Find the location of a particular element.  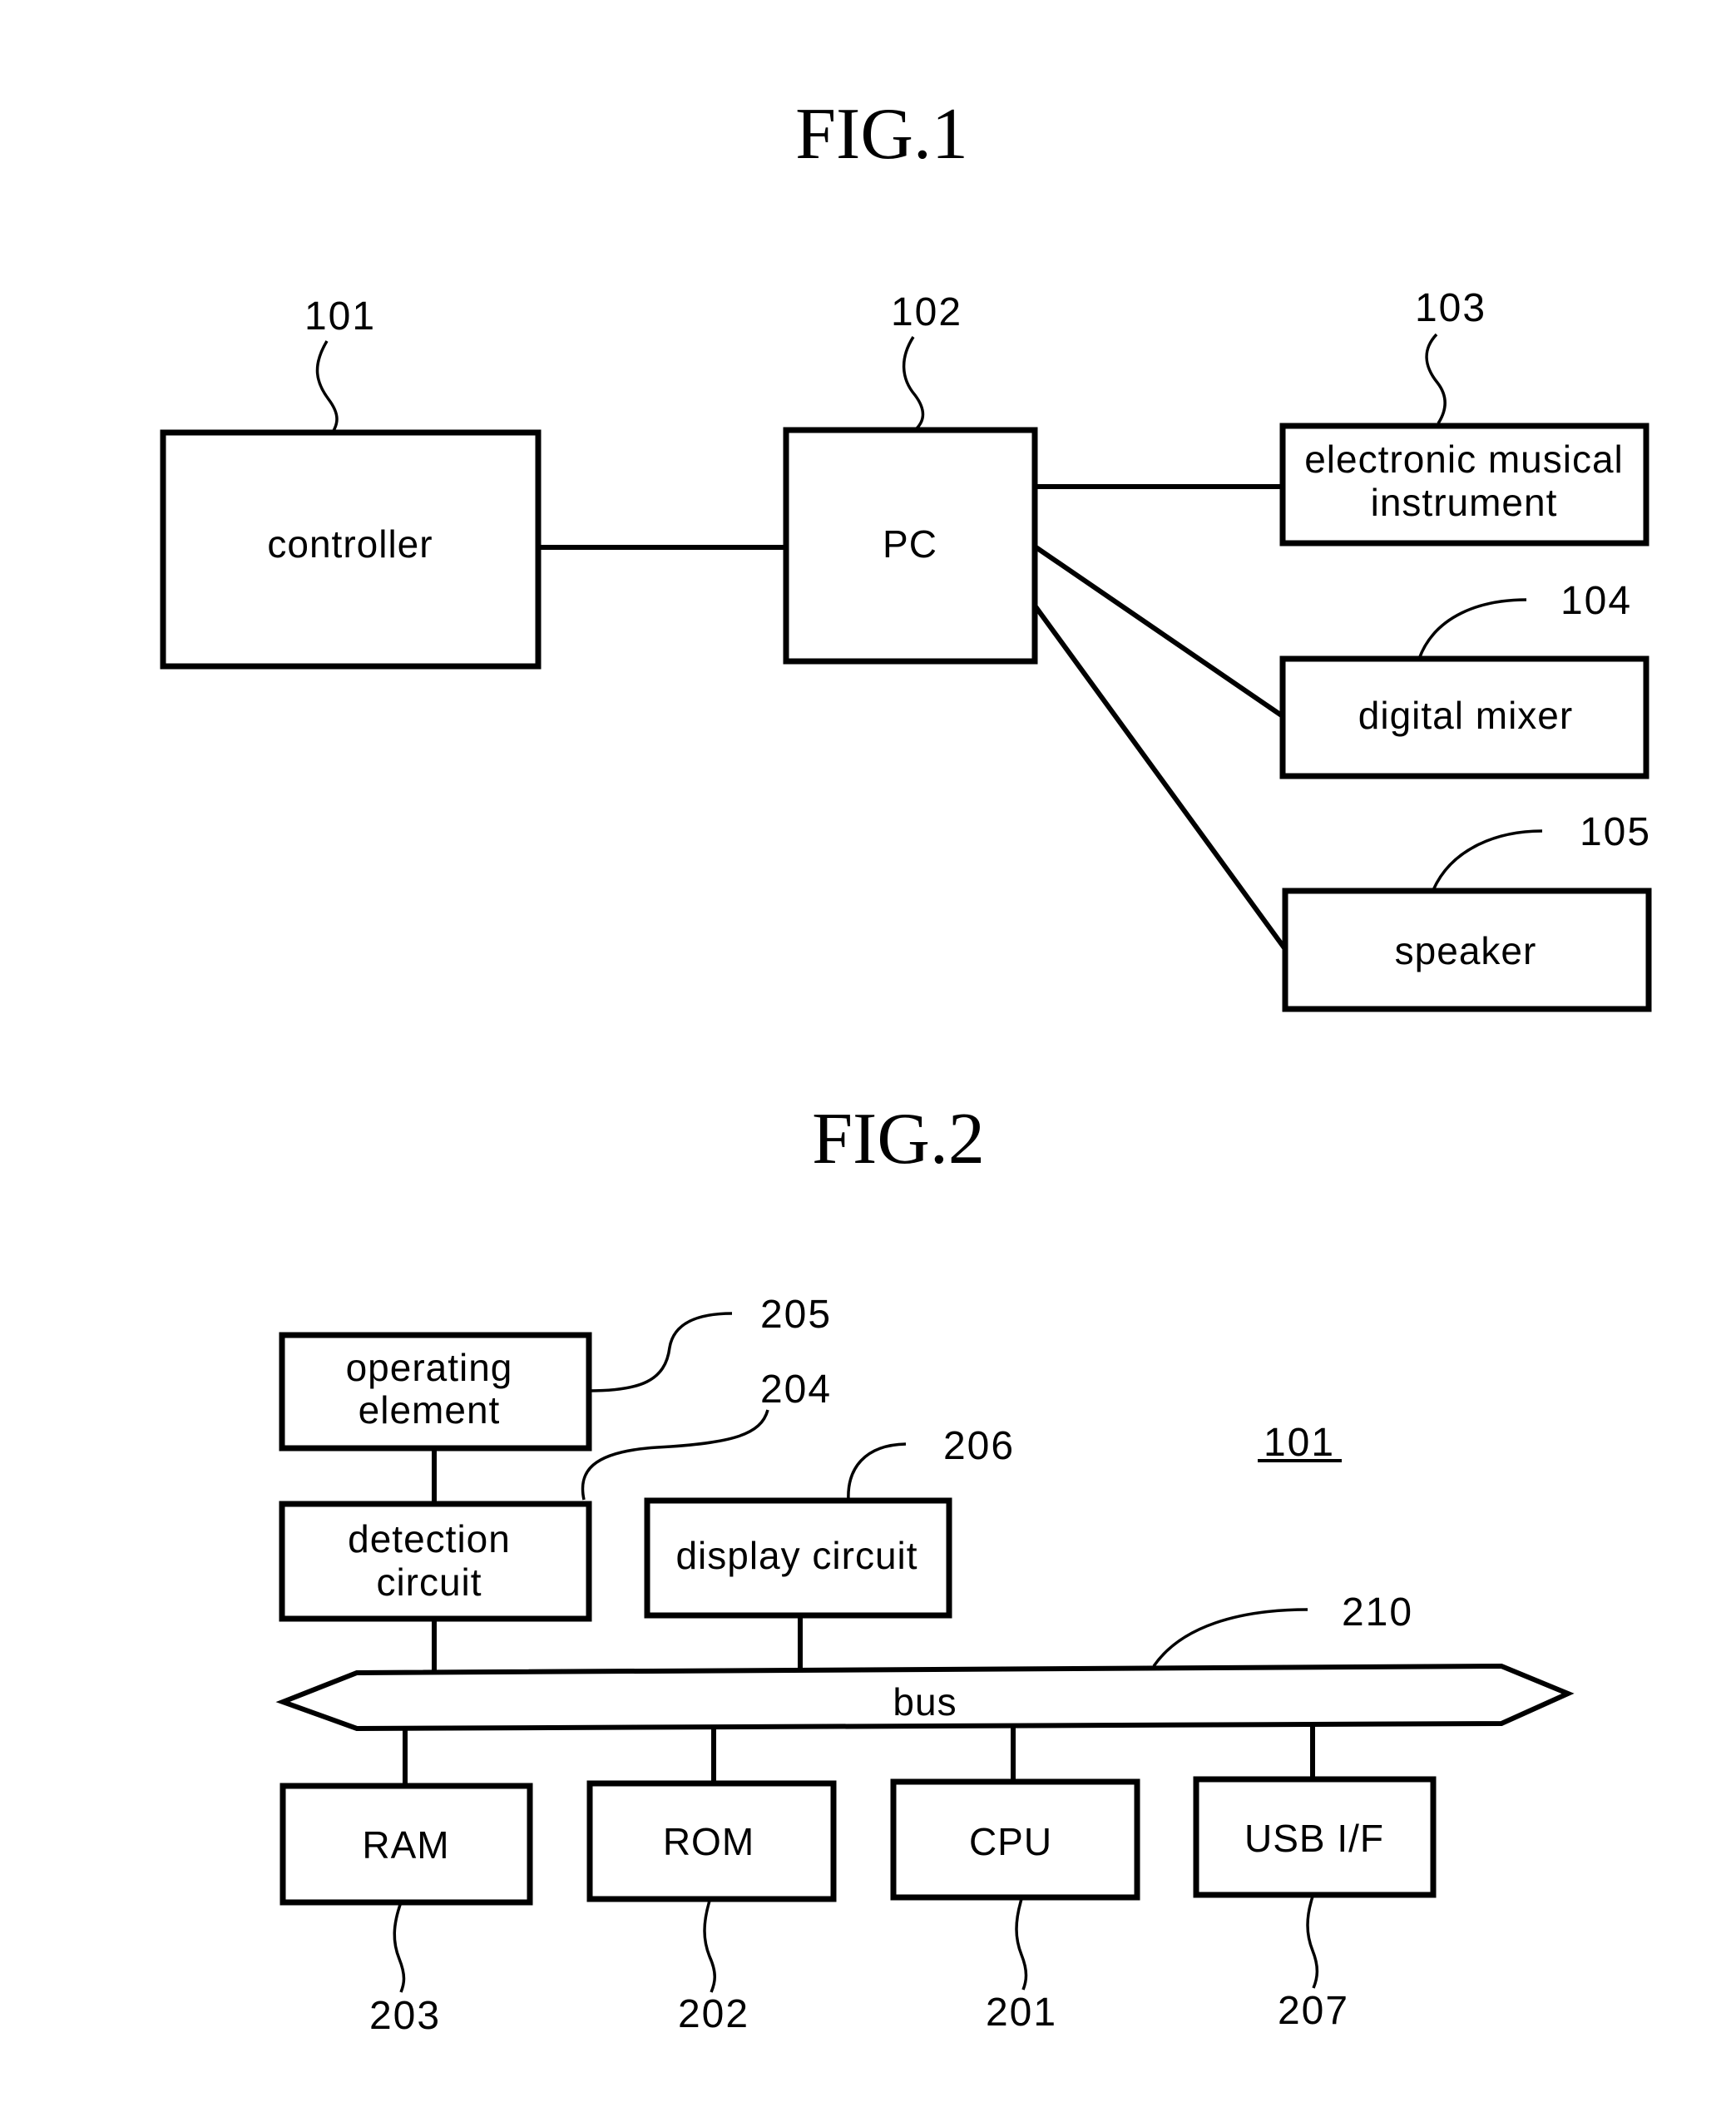

wire-pc-speaker is located at coordinates (1160, 777).